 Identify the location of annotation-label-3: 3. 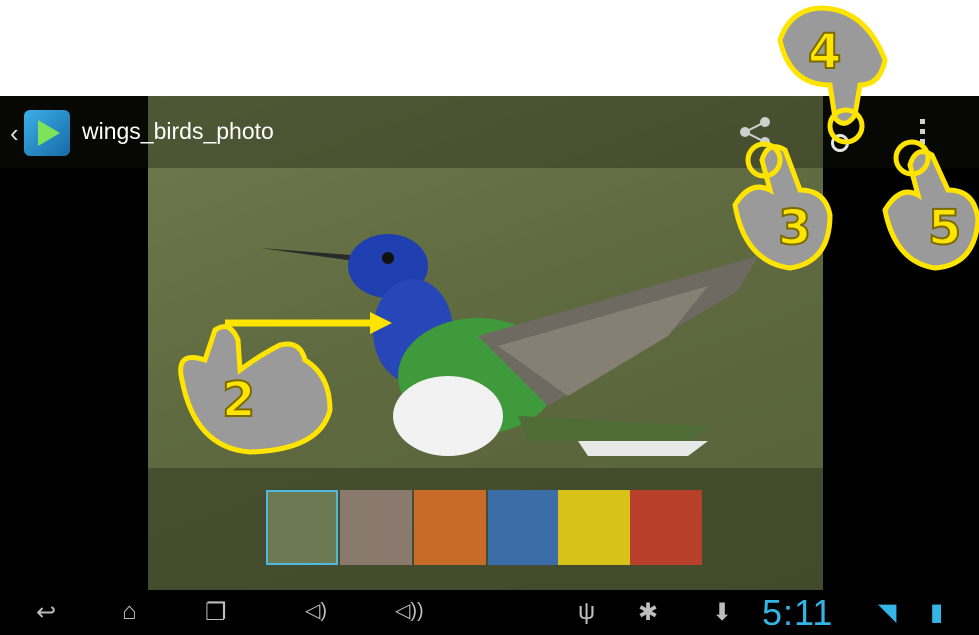
(794, 228).